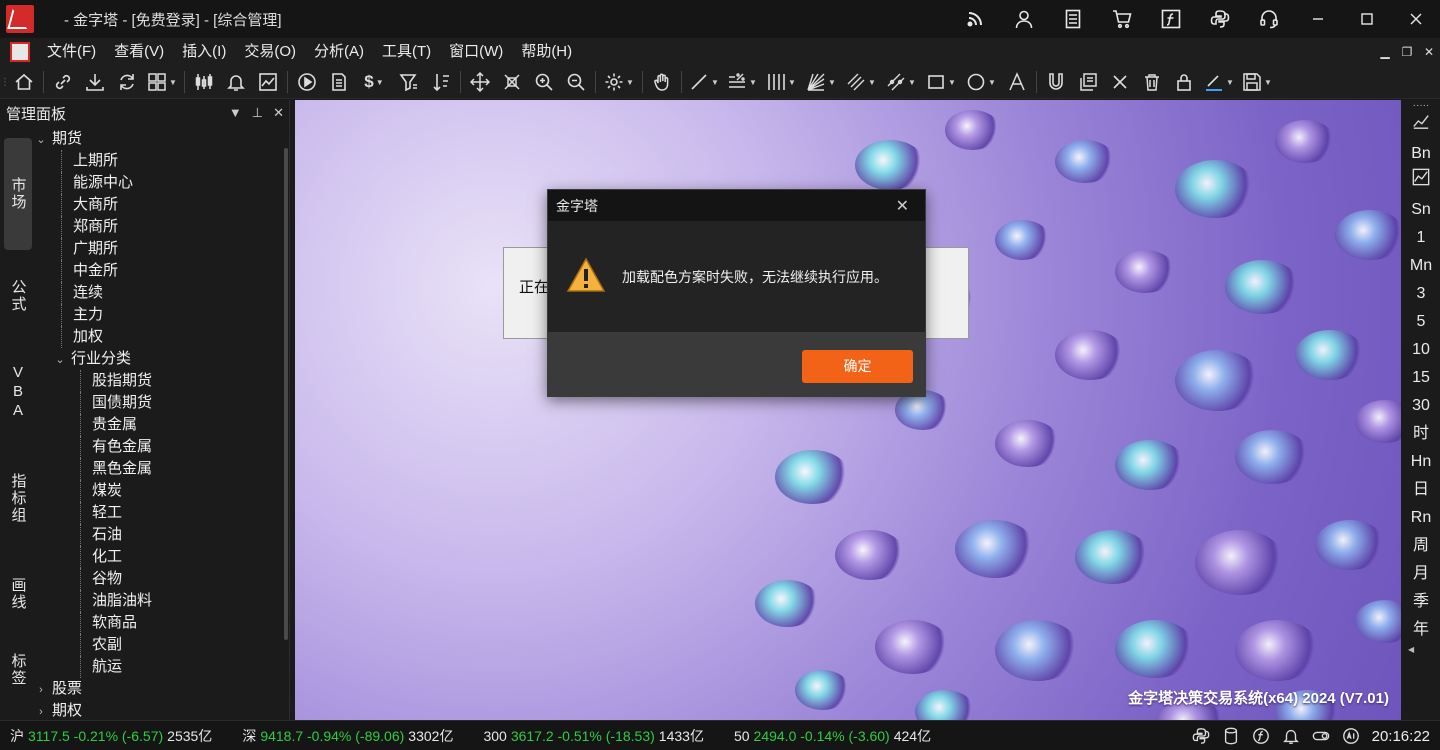 The image size is (1440, 750). Describe the element at coordinates (160, 579) in the screenshot. I see `tree-item: 谷物` at that location.